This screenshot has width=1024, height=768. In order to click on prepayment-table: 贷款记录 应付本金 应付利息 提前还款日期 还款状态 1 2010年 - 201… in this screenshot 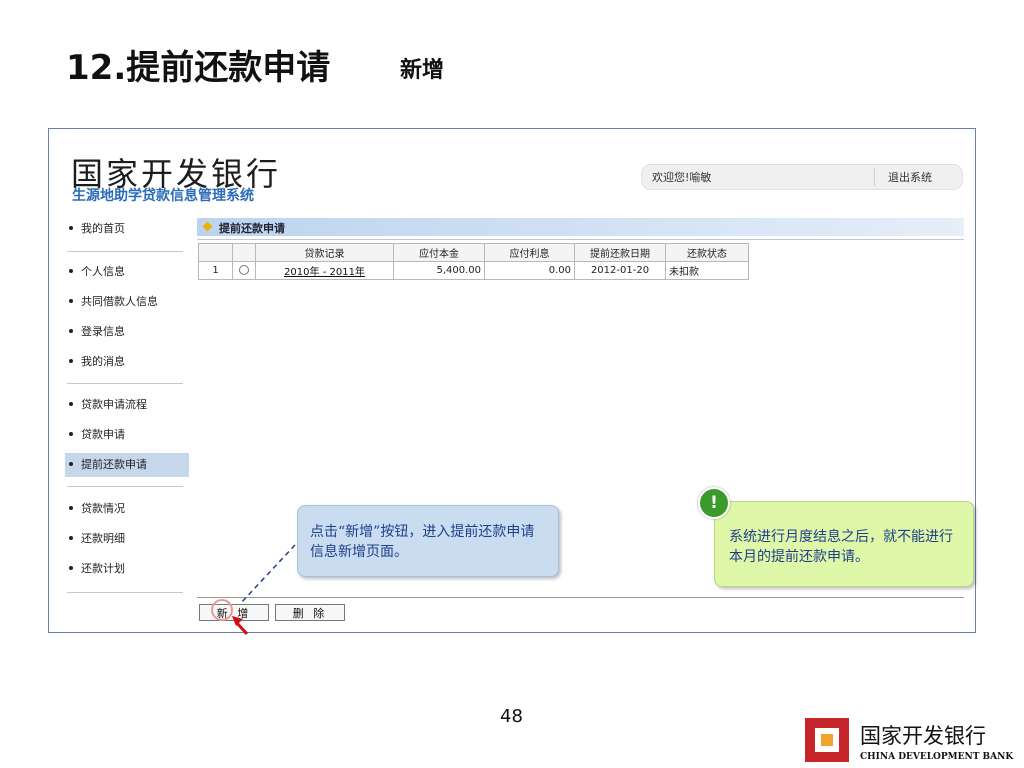, I will do `click(473, 261)`.